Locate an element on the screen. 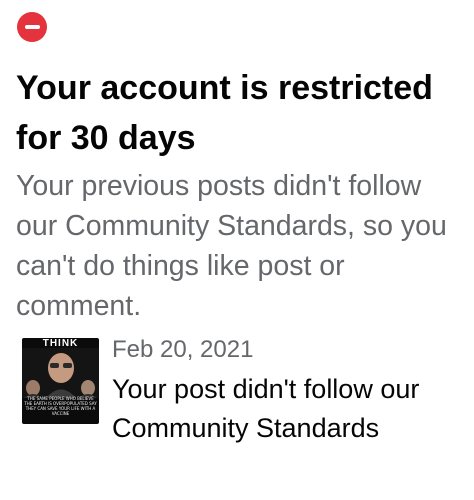 This screenshot has width=474, height=500. post-date: Feb 20, 2021 is located at coordinates (183, 349).